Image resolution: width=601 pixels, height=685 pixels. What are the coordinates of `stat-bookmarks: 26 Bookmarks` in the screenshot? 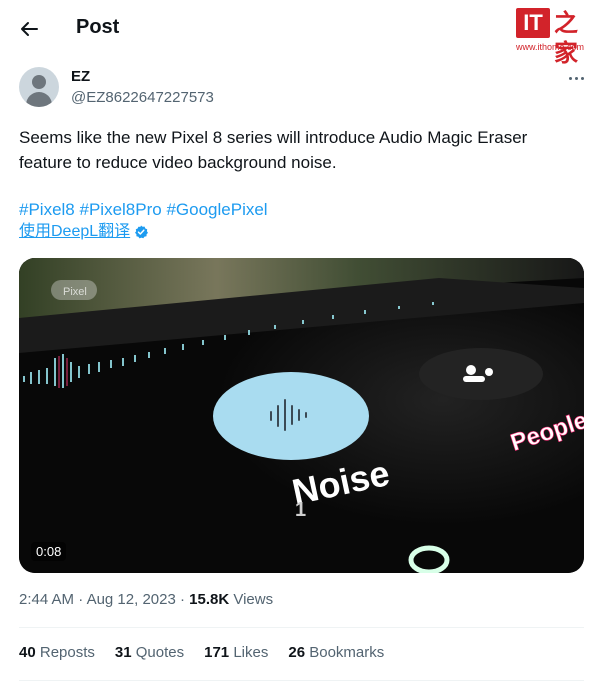 It's located at (336, 652).